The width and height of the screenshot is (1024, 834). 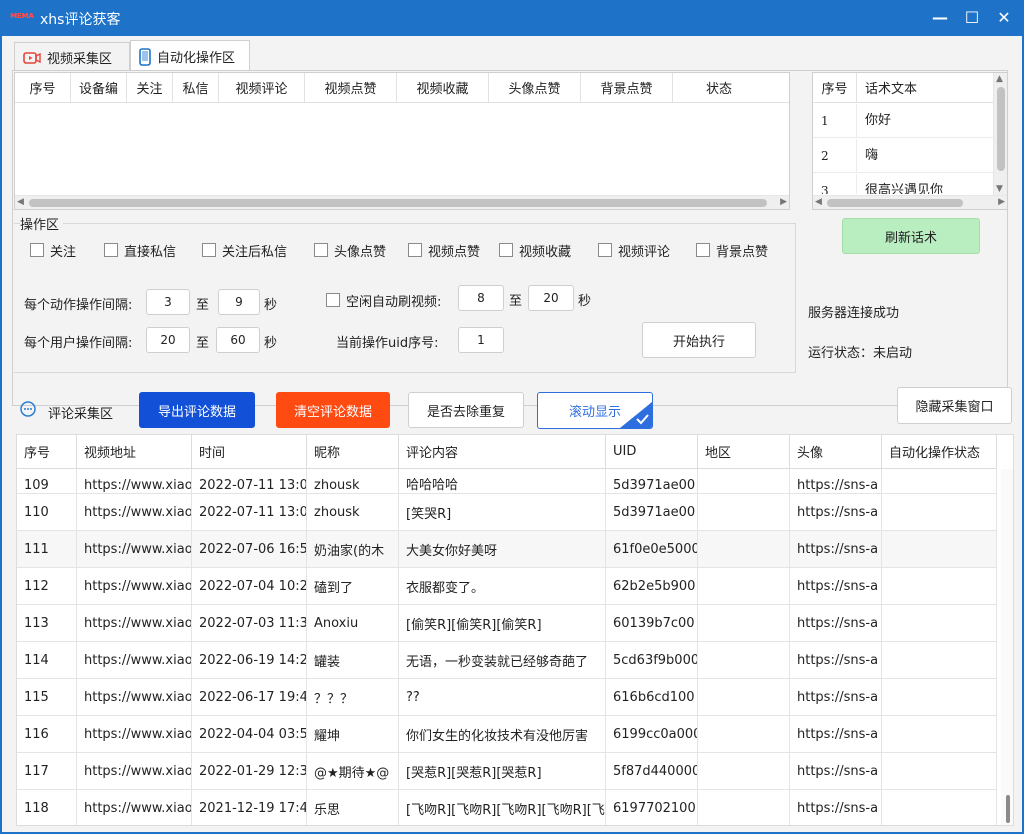 I want to click on col-header: 状态, so click(x=719, y=87).